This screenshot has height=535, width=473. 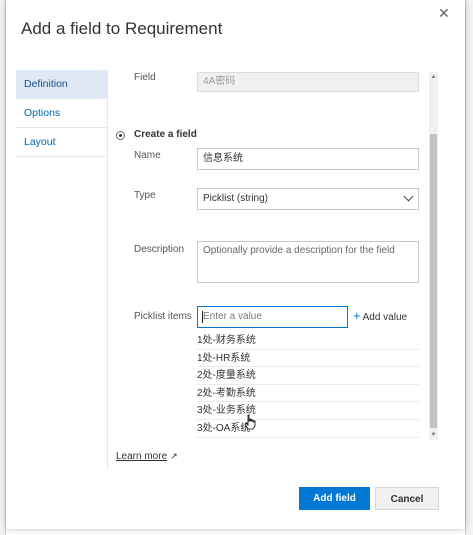 I want to click on field-label: Field, so click(x=145, y=77).